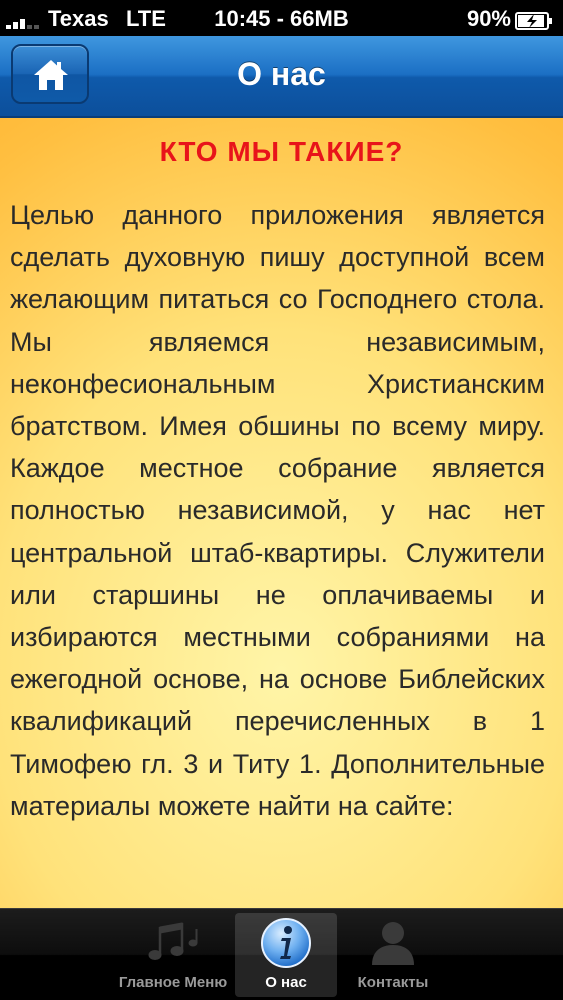 The height and width of the screenshot is (1000, 563). I want to click on battery-charging-icon, so click(534, 23).